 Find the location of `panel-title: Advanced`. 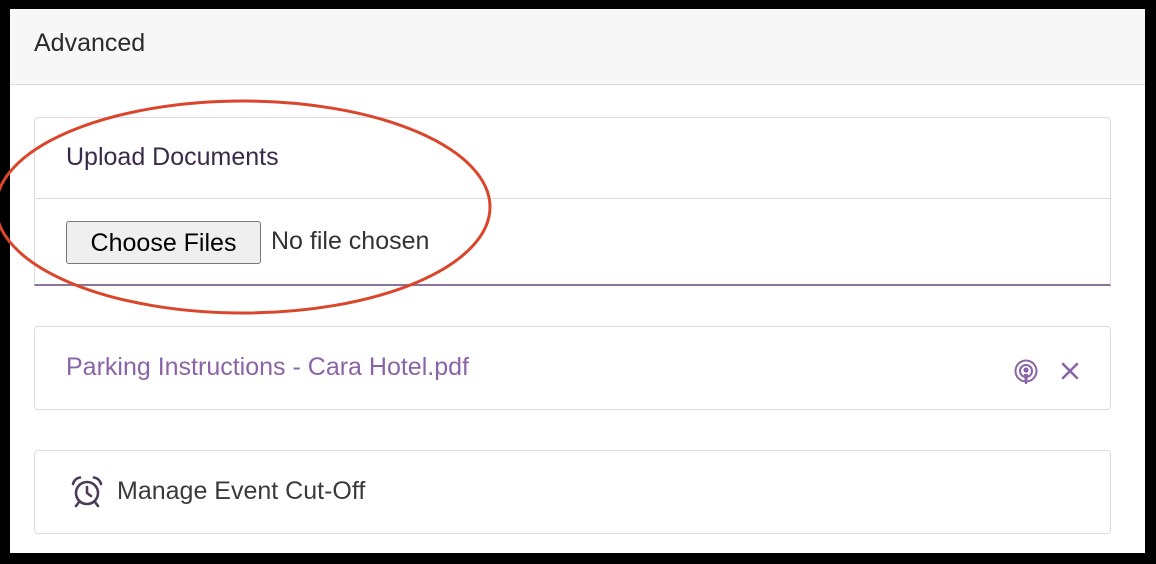

panel-title: Advanced is located at coordinates (90, 43).